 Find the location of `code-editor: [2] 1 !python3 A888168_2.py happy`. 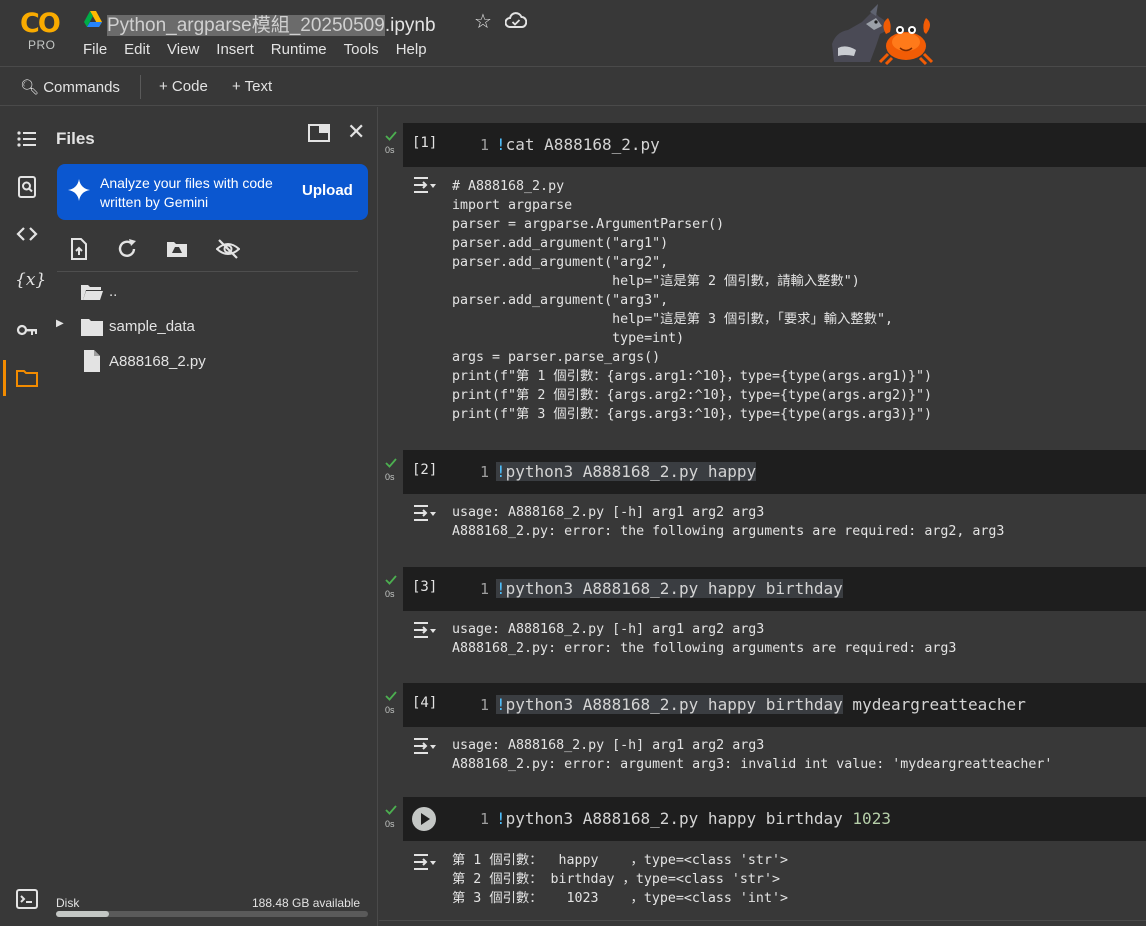

code-editor: [2] 1 !python3 A888168_2.py happy is located at coordinates (774, 472).